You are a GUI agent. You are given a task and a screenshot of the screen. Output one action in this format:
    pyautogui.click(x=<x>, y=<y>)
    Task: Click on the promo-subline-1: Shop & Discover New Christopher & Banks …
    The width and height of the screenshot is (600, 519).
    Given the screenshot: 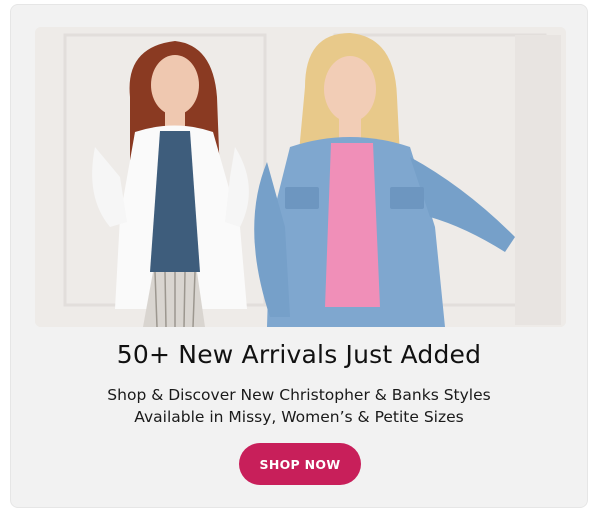 What is the action you would take?
    pyautogui.click(x=299, y=395)
    